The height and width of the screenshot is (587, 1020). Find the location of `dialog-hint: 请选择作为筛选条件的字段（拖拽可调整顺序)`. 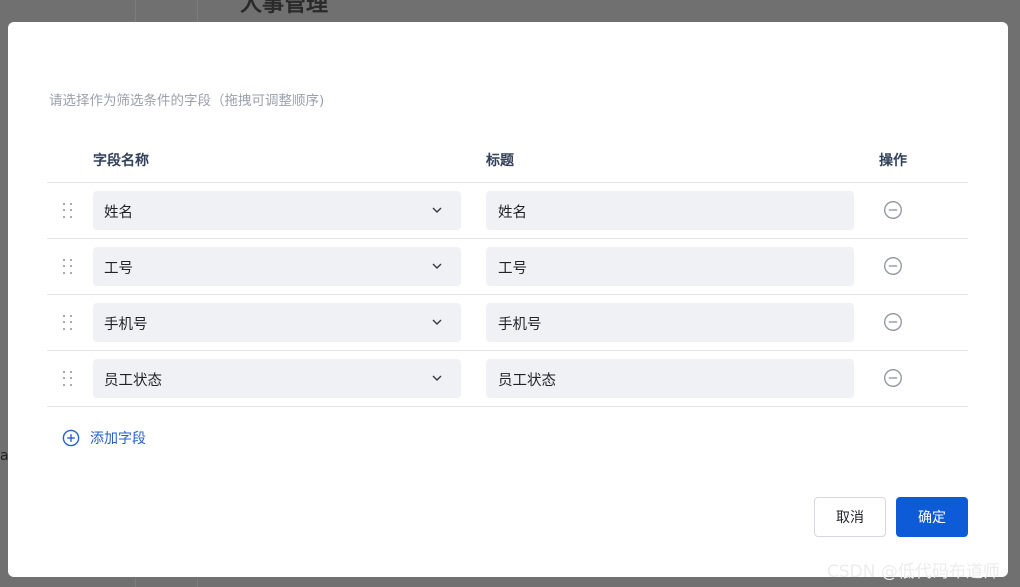

dialog-hint: 请选择作为筛选条件的字段（拖拽可调整顺序) is located at coordinates (187, 101).